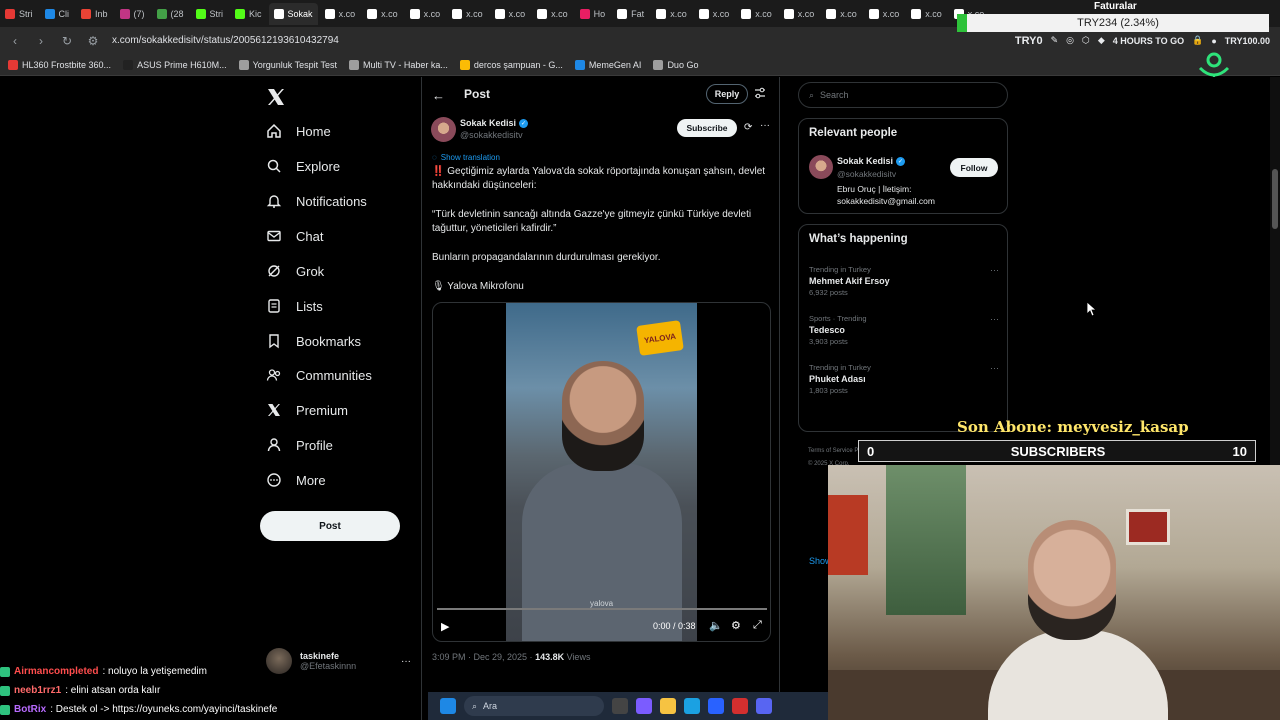 The height and width of the screenshot is (720, 1280). I want to click on search-box: ⌕ Search, so click(903, 95).